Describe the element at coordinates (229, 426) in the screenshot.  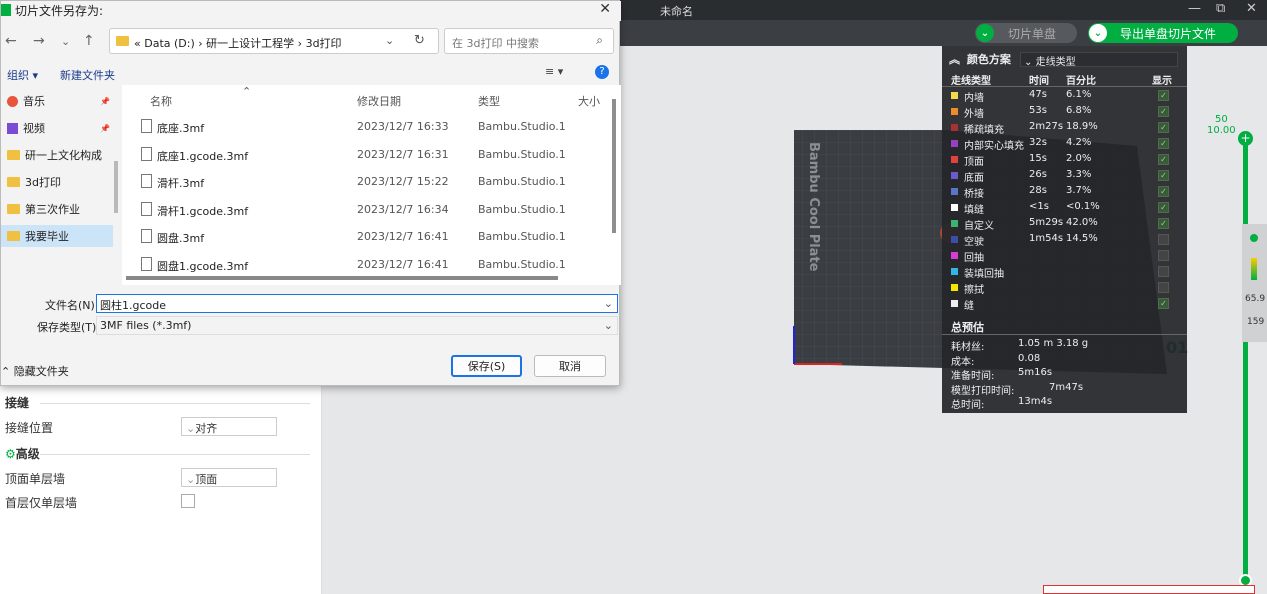
I see `seam-position-select: ⌄对齐` at that location.